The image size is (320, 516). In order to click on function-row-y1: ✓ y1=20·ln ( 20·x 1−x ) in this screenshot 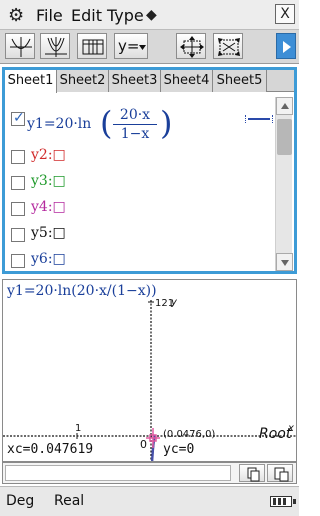, I will do `click(141, 127)`.